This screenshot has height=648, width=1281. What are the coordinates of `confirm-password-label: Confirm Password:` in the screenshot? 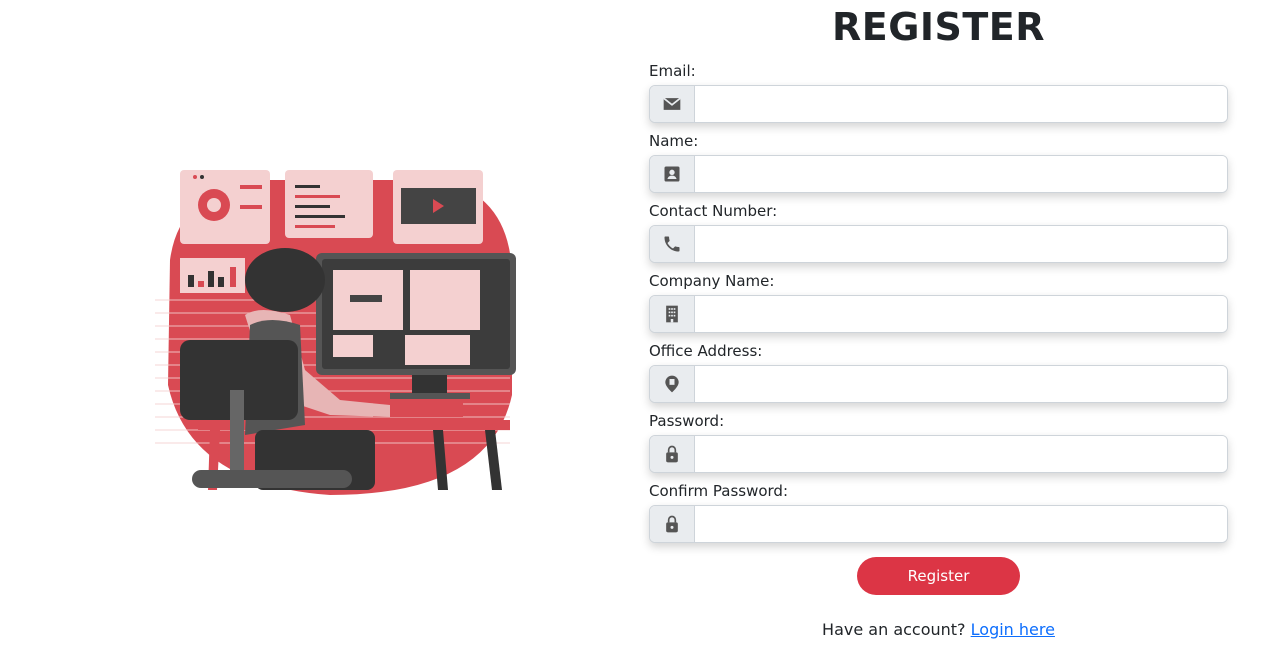 It's located at (719, 491).